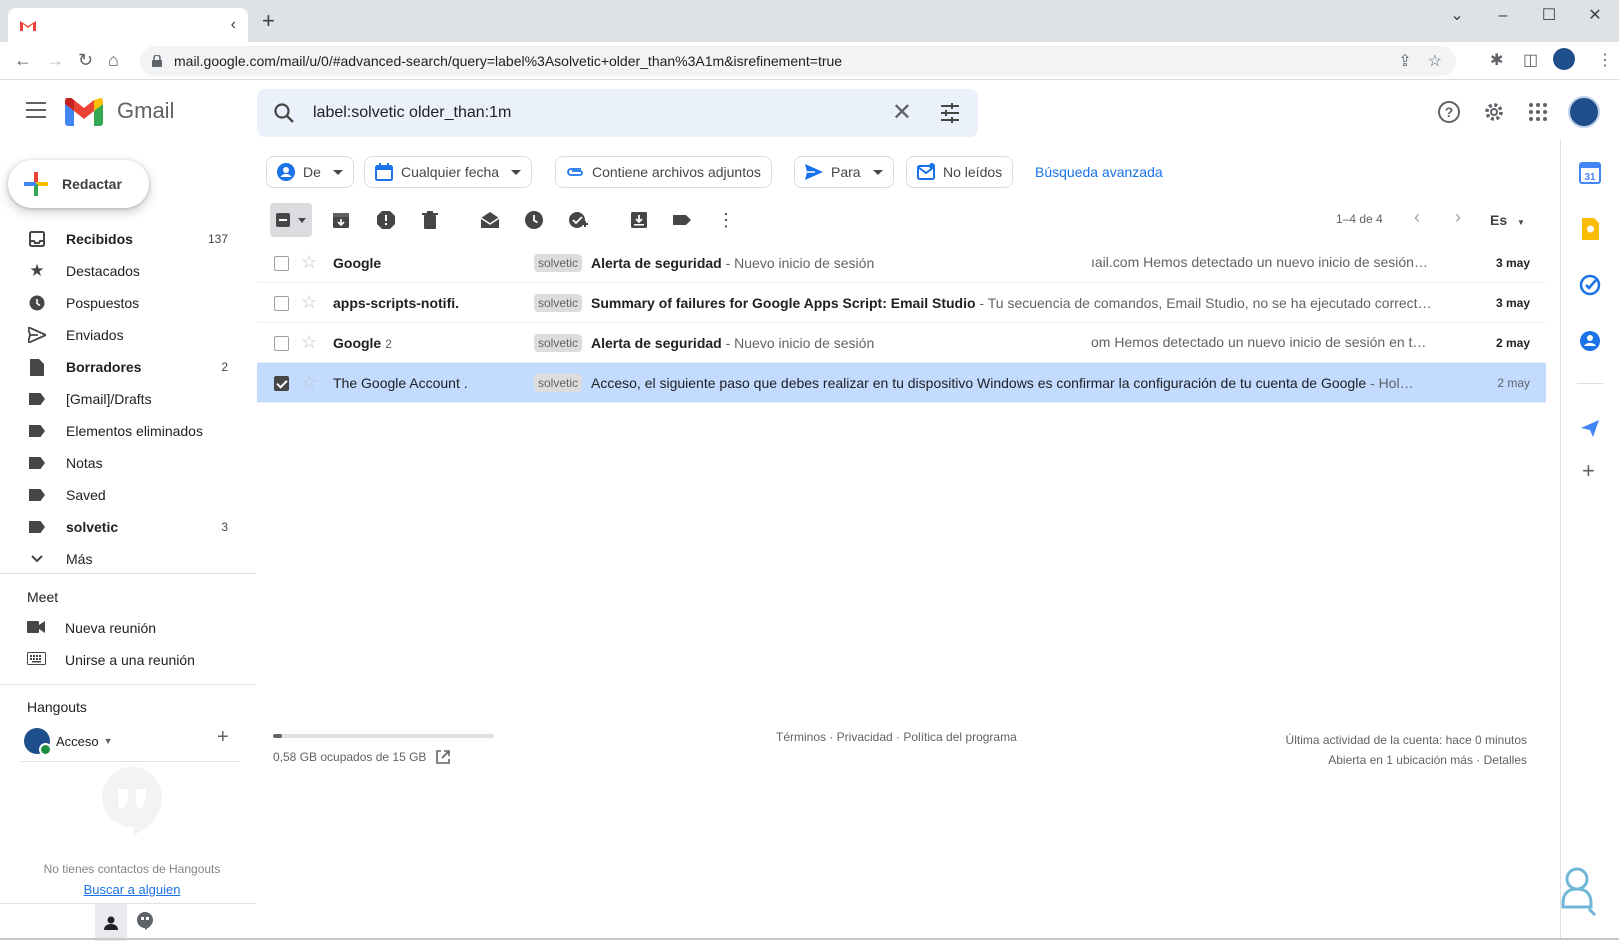 This screenshot has width=1619, height=941. Describe the element at coordinates (1595, 16) in the screenshot. I see `close-window-button: ✕` at that location.